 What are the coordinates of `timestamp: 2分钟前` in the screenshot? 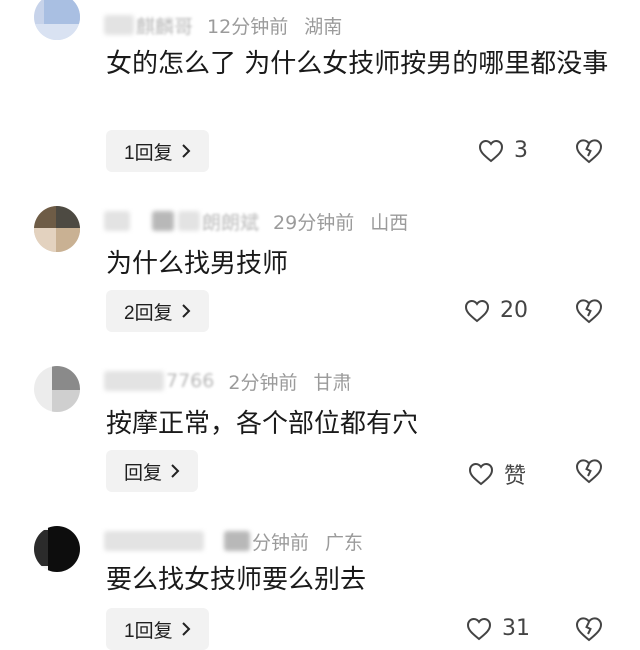 It's located at (263, 382).